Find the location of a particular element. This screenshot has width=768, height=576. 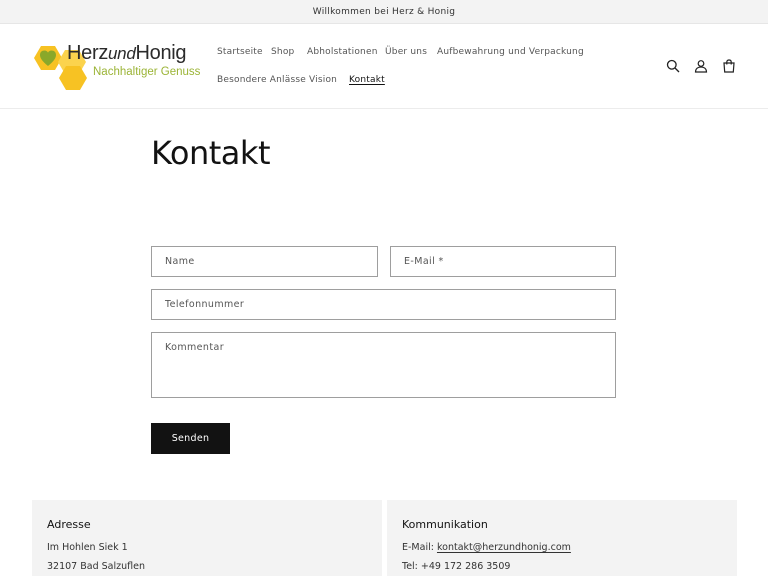

communication-title: Kommunikation is located at coordinates (445, 524).